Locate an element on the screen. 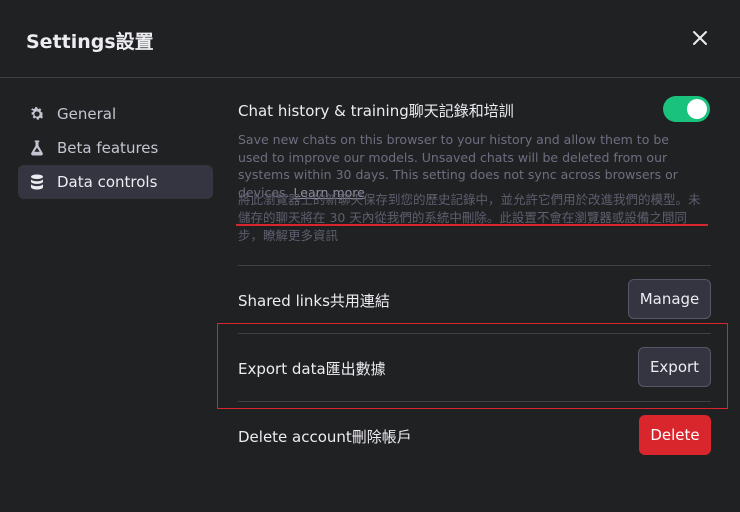 This screenshot has width=740, height=512. settings-sidebar: General Beta features Data controls is located at coordinates (115, 148).